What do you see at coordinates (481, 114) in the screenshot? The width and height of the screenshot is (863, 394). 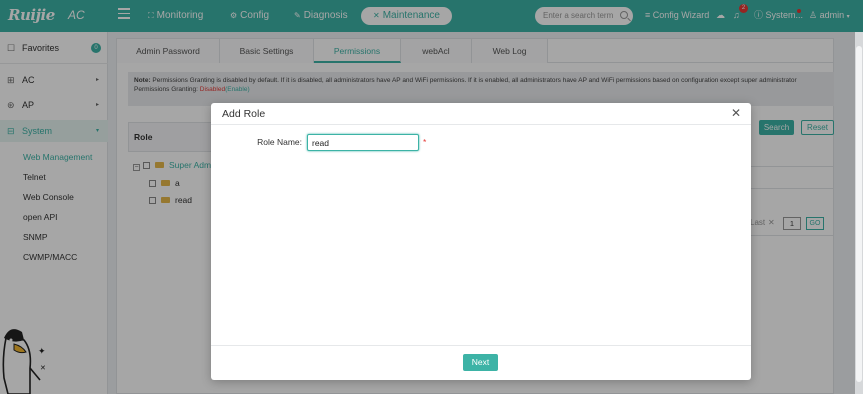 I see `dialog-header: Add Role ✕` at bounding box center [481, 114].